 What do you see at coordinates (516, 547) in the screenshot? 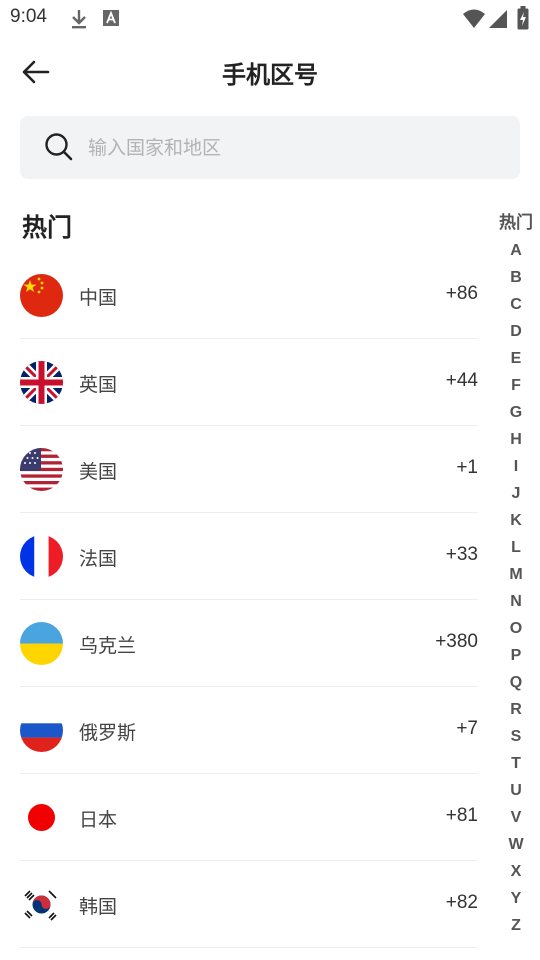
I see `index-letter-l: L` at bounding box center [516, 547].